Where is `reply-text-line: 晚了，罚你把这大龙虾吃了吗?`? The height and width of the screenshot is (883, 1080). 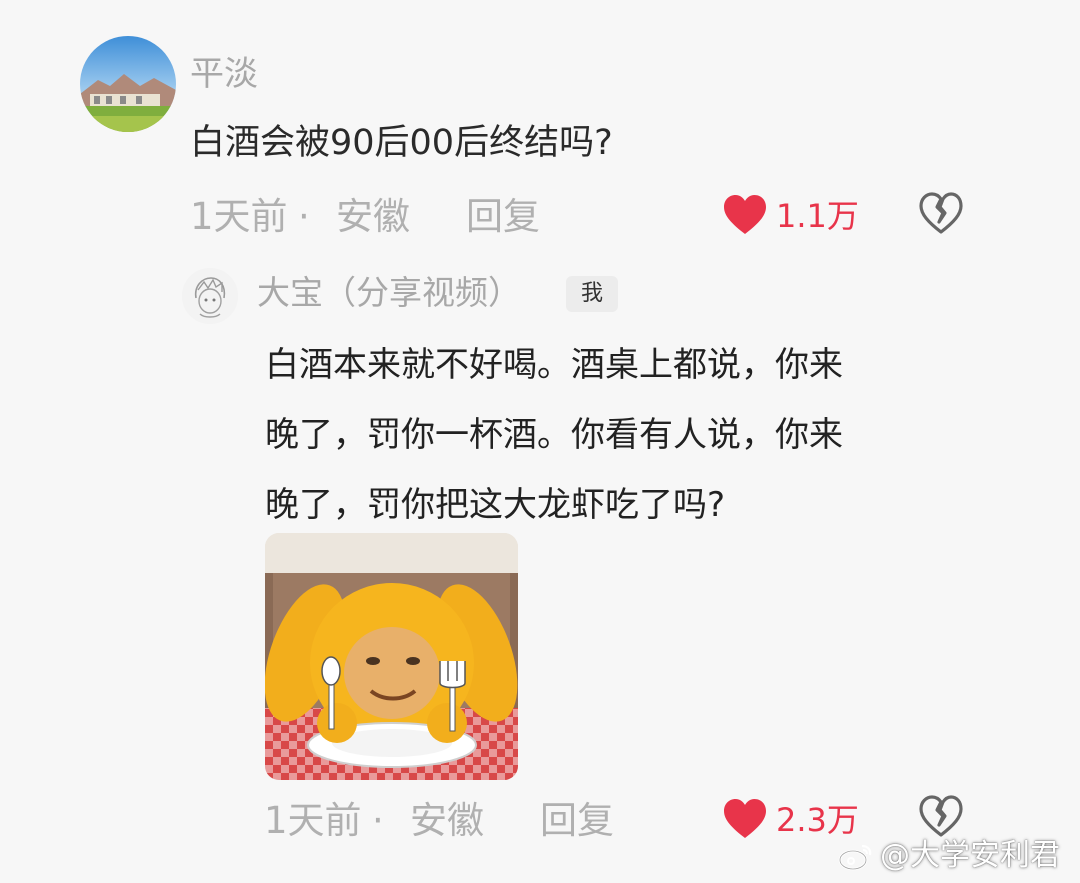 reply-text-line: 晚了，罚你把这大龙虾吃了吗? is located at coordinates (495, 505).